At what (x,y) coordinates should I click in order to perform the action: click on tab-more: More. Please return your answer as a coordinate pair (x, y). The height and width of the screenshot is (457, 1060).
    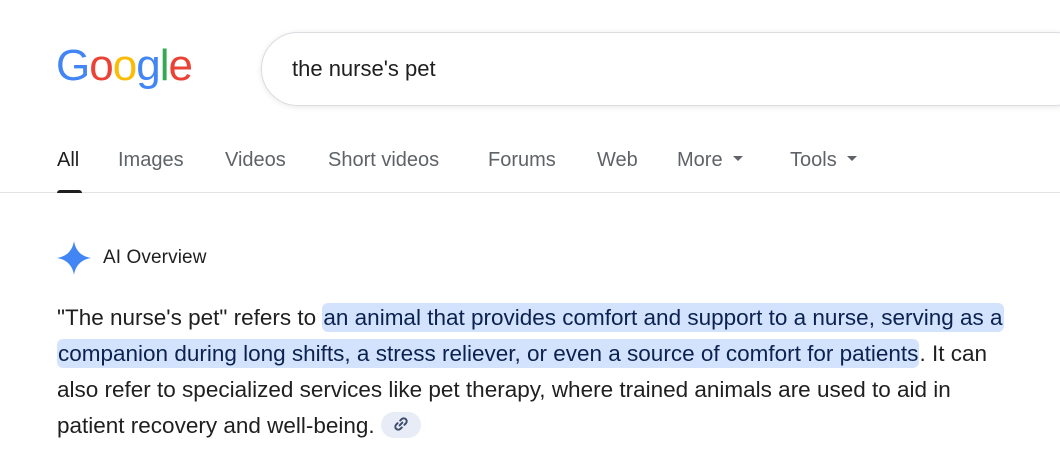
    Looking at the image, I should click on (710, 160).